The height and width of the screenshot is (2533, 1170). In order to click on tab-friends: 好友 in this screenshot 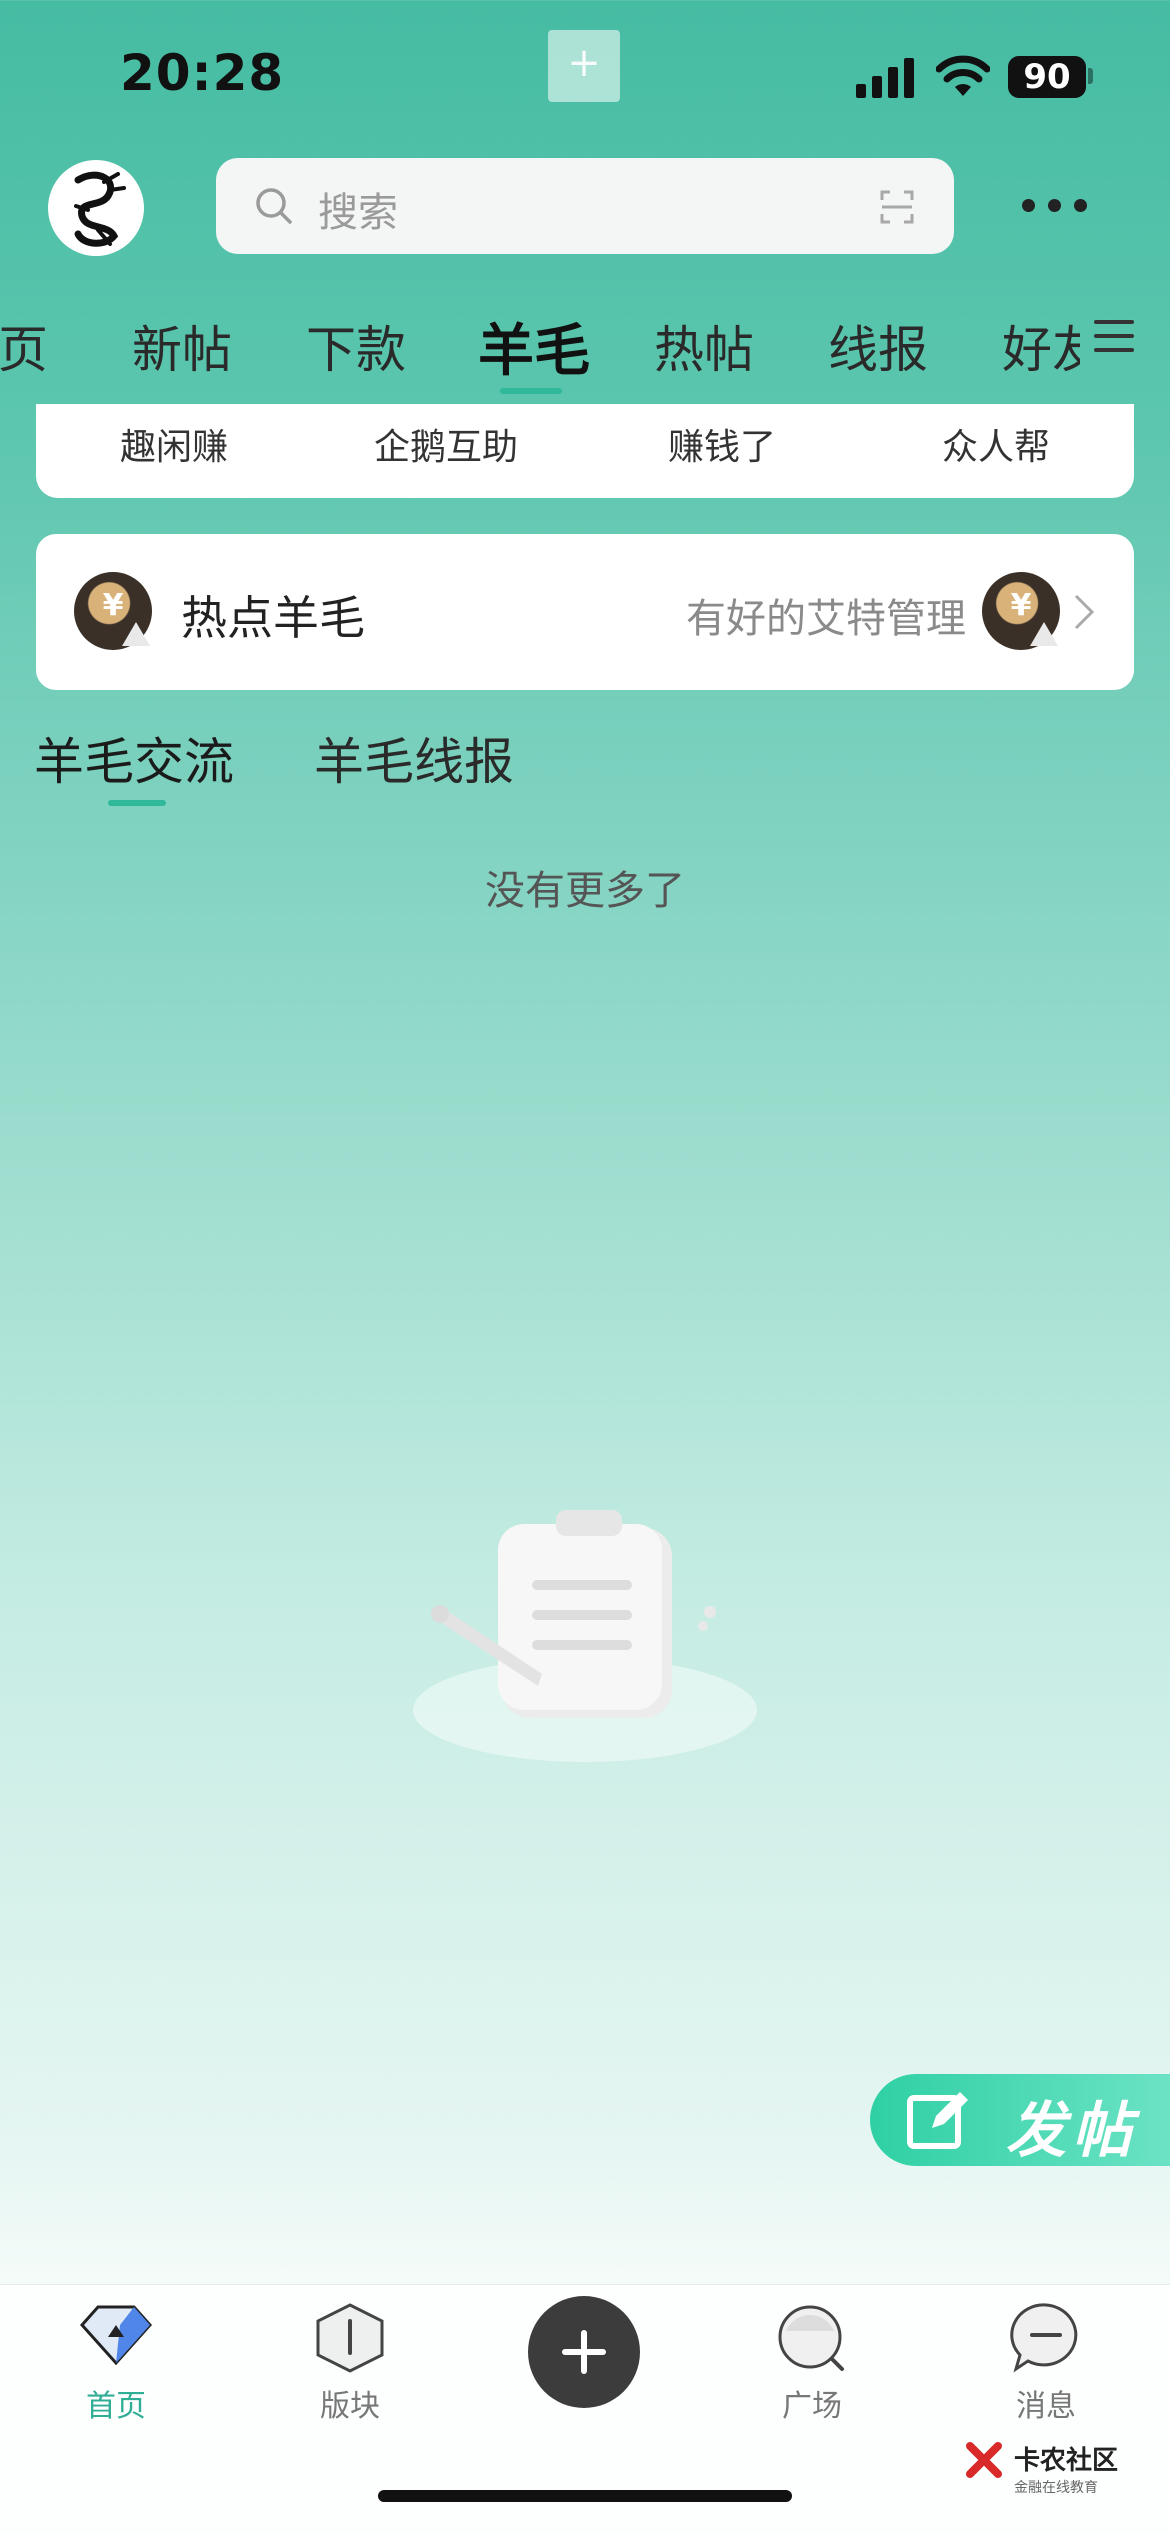, I will do `click(1041, 346)`.